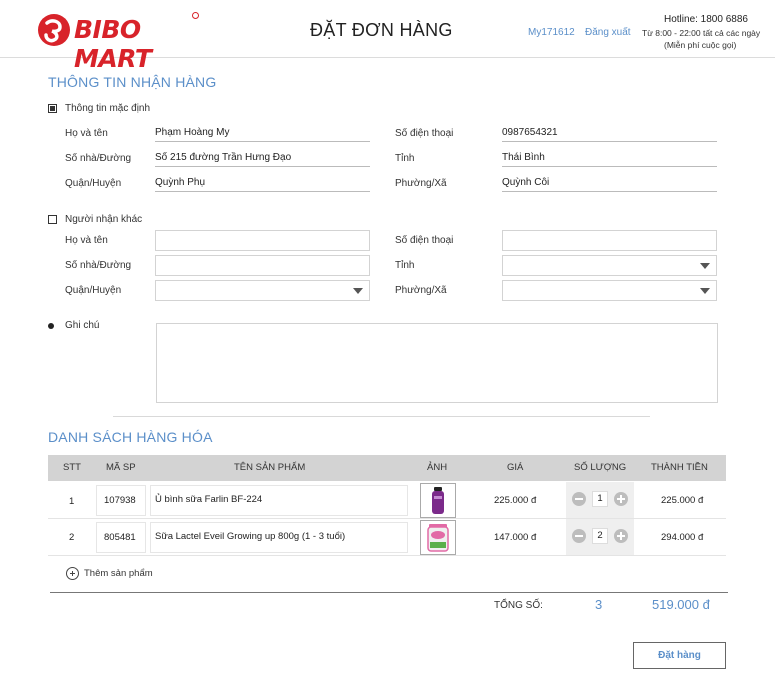 The image size is (775, 700). What do you see at coordinates (706, 19) in the screenshot?
I see `hotline-text: Hotline: 1800 6886` at bounding box center [706, 19].